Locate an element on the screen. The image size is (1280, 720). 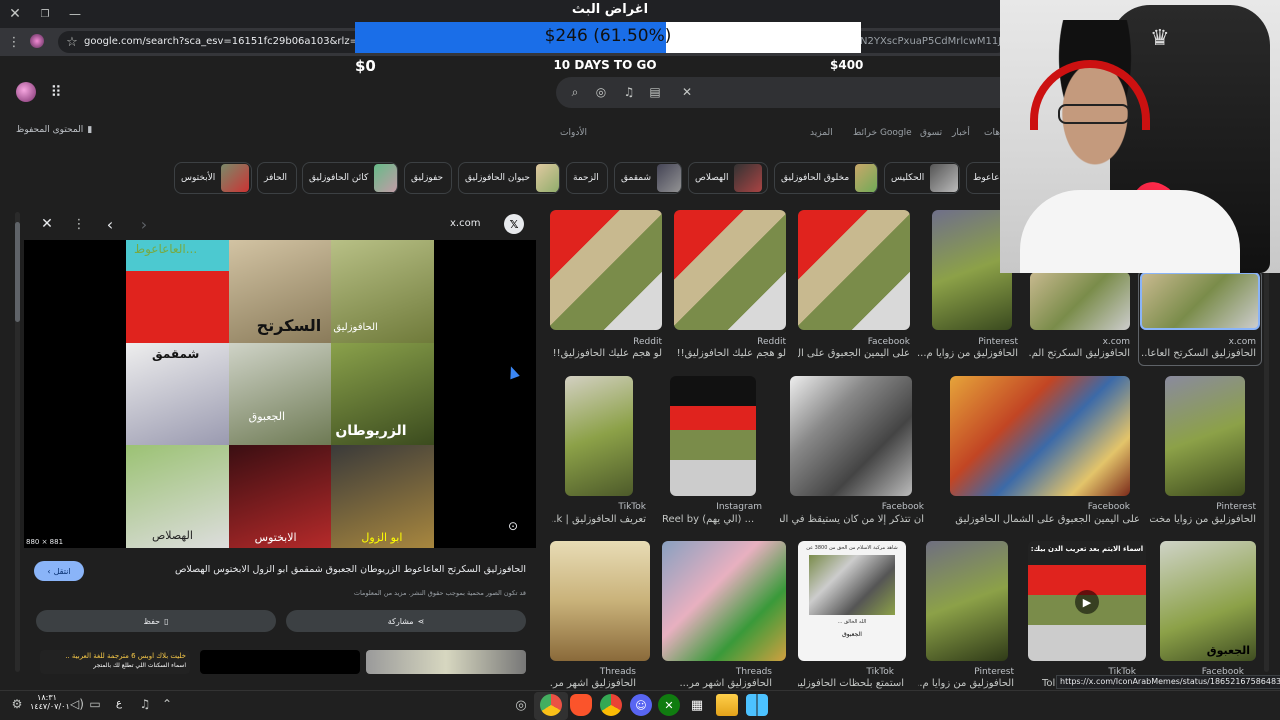
clear-search-icon: ✕ is located at coordinates (687, 92).